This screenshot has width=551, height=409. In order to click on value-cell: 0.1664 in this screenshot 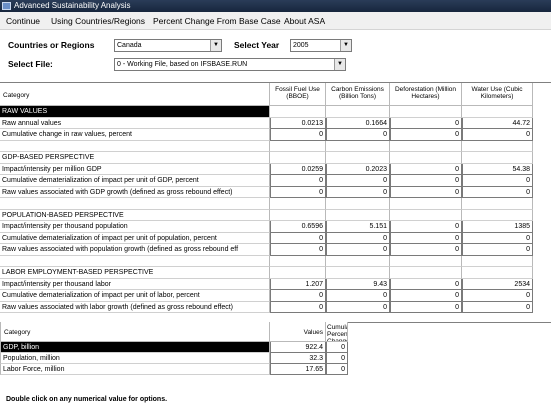, I will do `click(358, 123)`.